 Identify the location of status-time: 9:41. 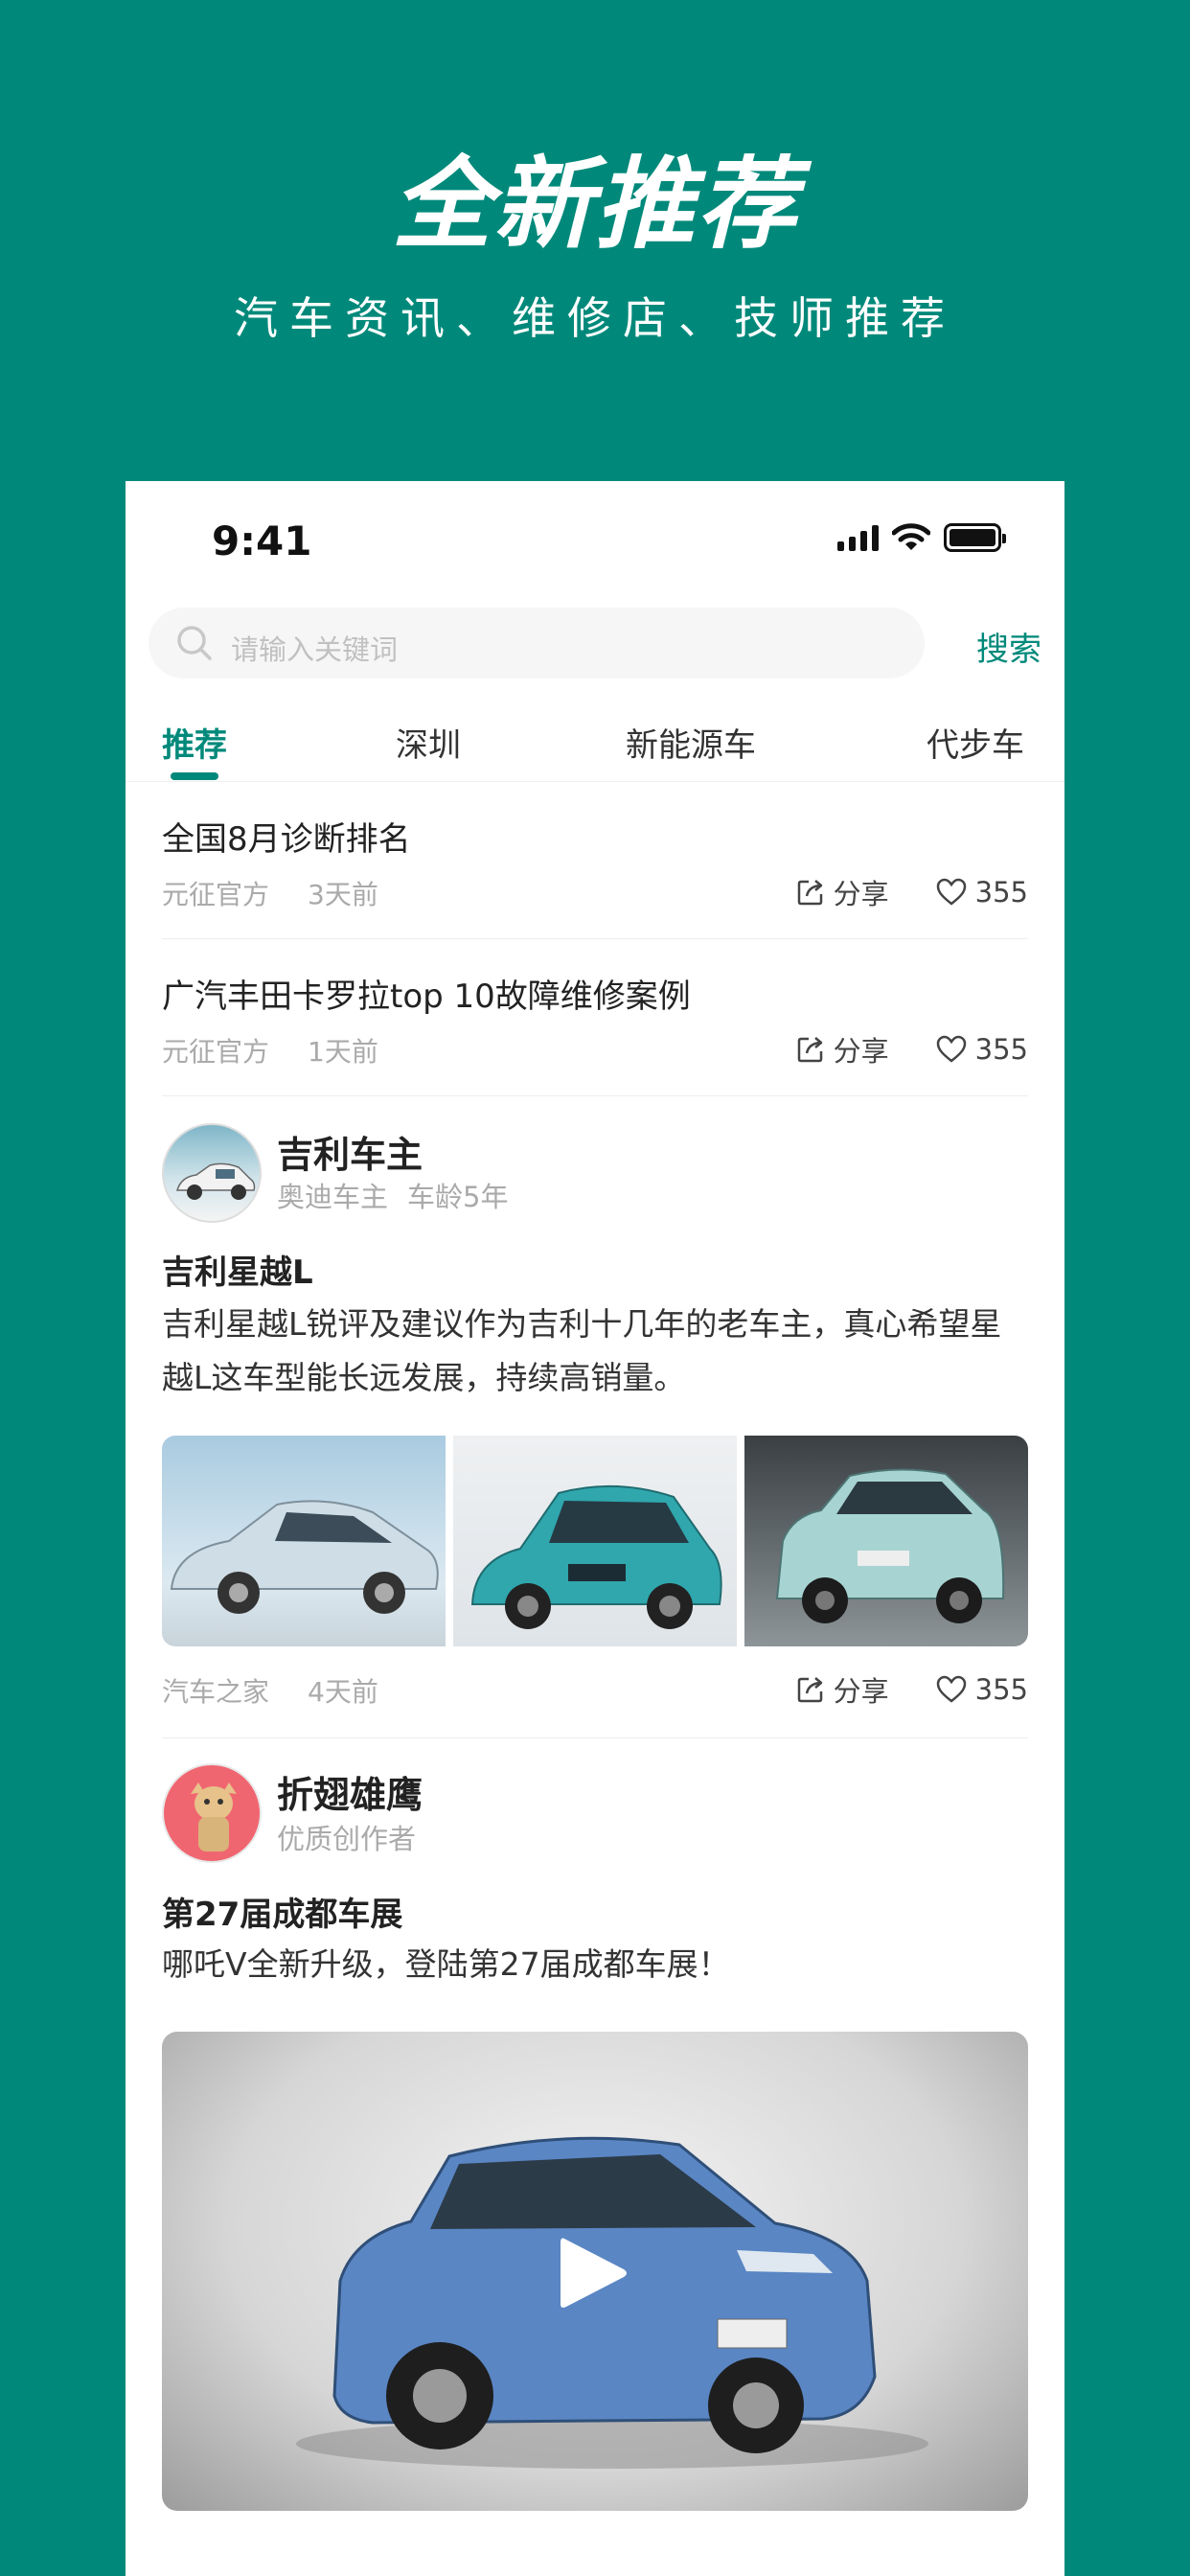
(262, 541).